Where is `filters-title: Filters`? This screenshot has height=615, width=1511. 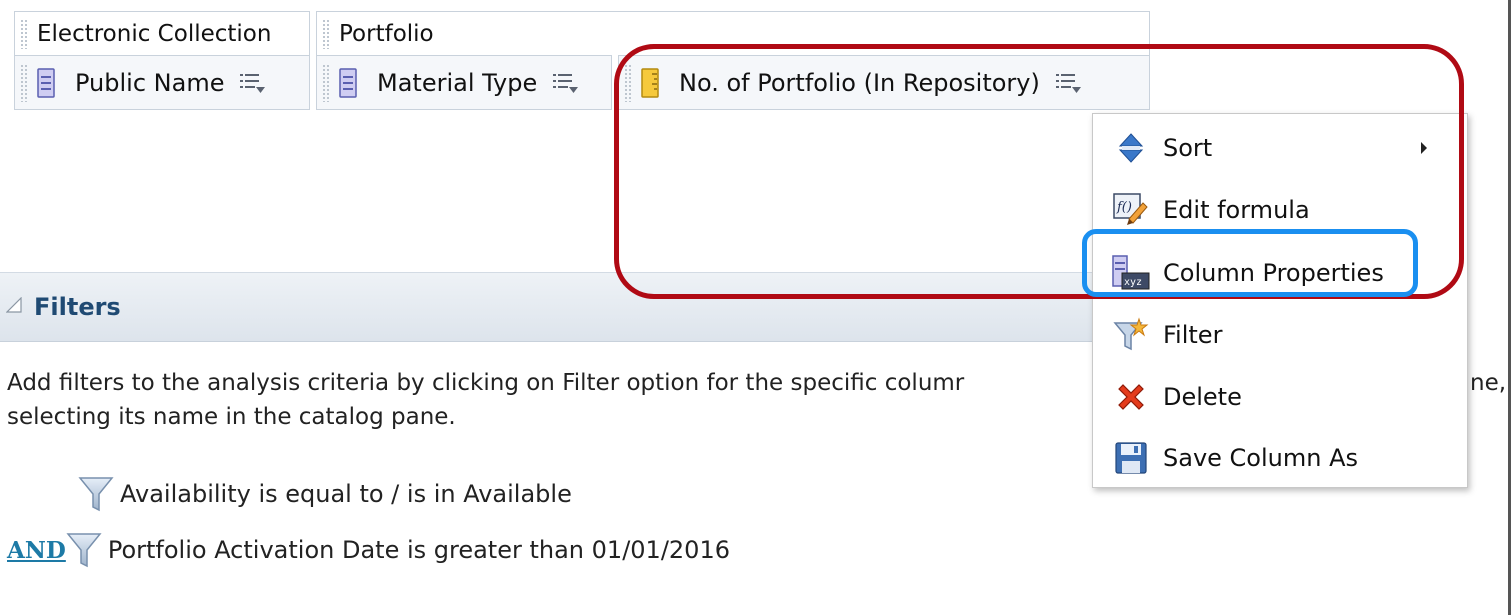
filters-title: Filters is located at coordinates (77, 307).